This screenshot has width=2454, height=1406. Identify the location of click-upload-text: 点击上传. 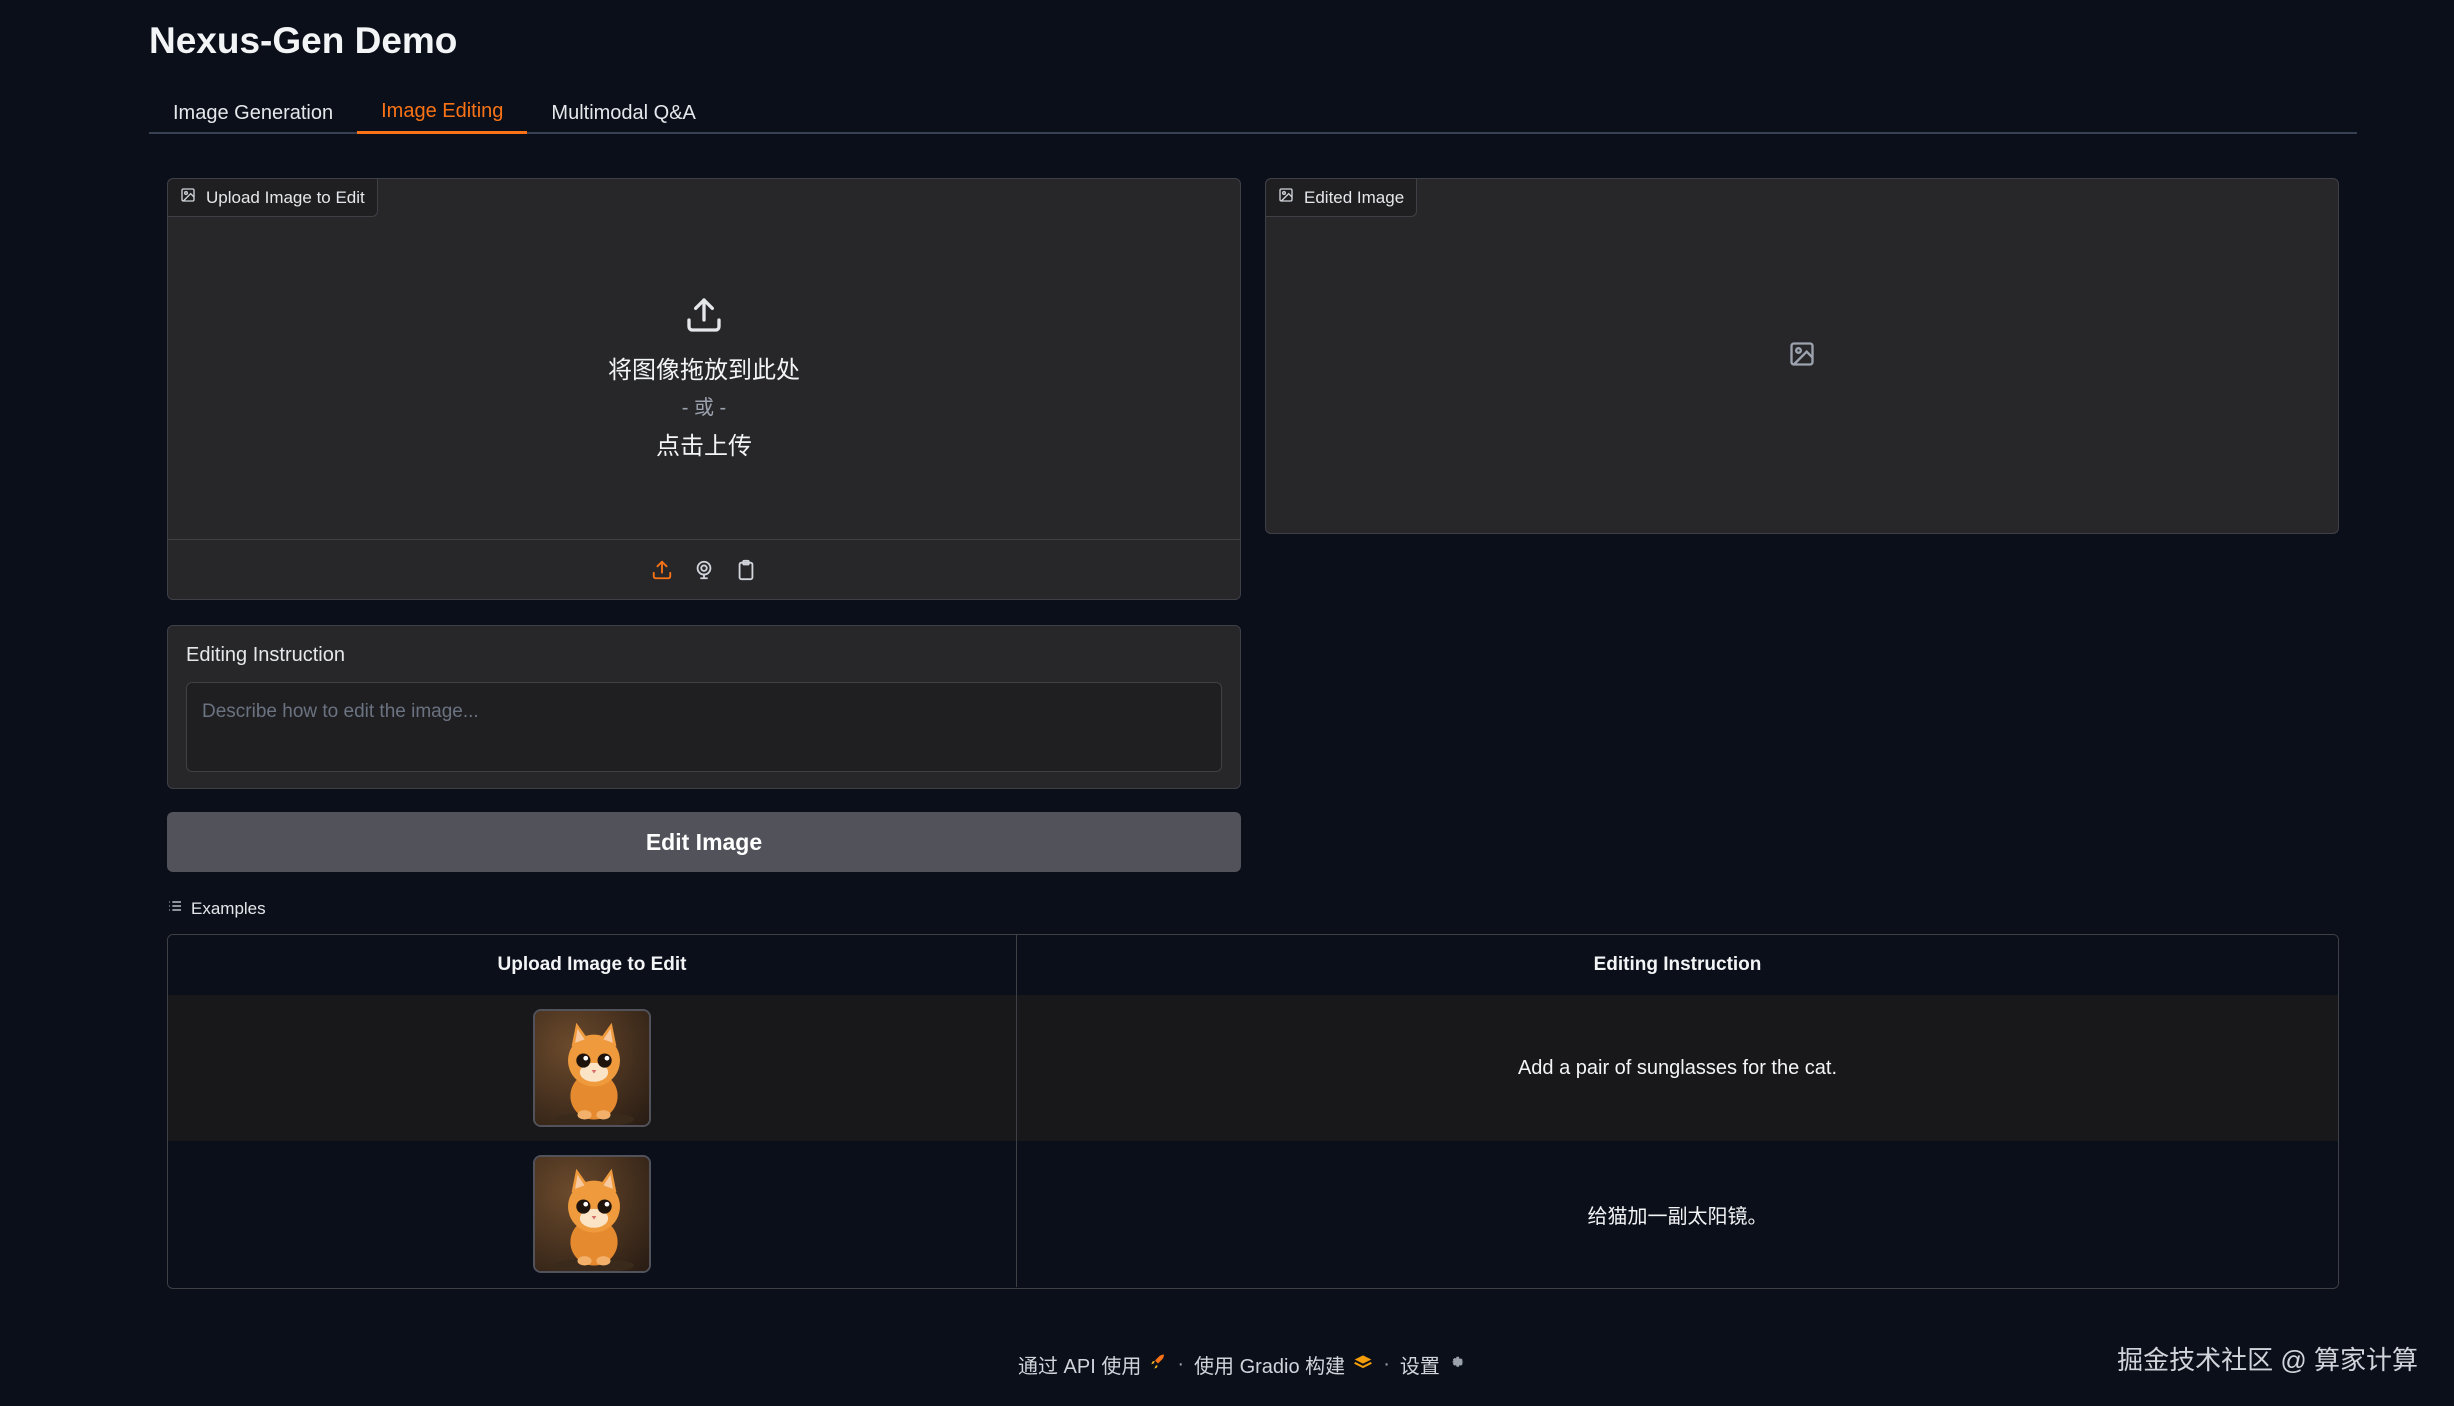
(704, 446).